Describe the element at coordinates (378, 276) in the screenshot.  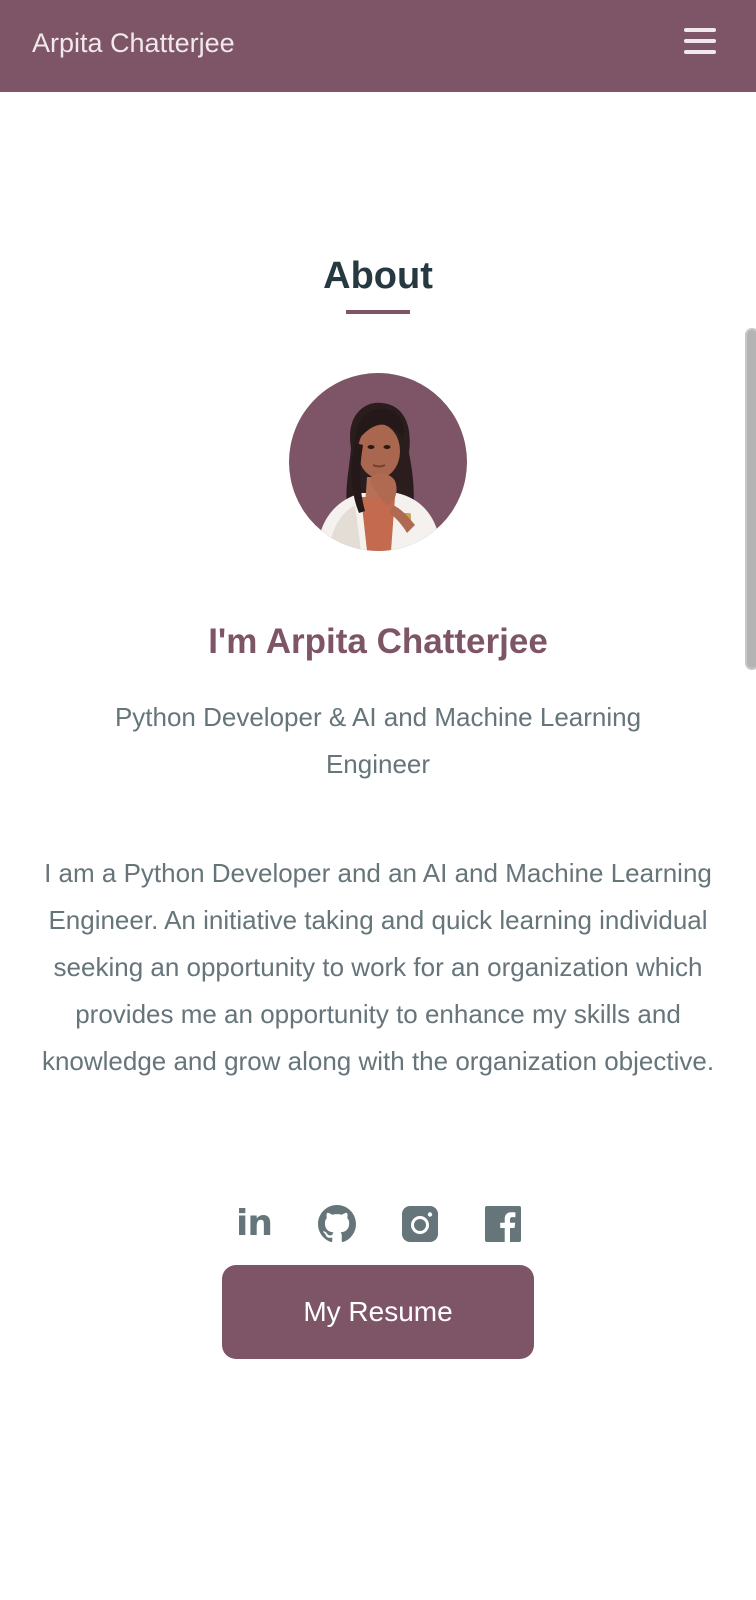
I see `section-title: About` at that location.